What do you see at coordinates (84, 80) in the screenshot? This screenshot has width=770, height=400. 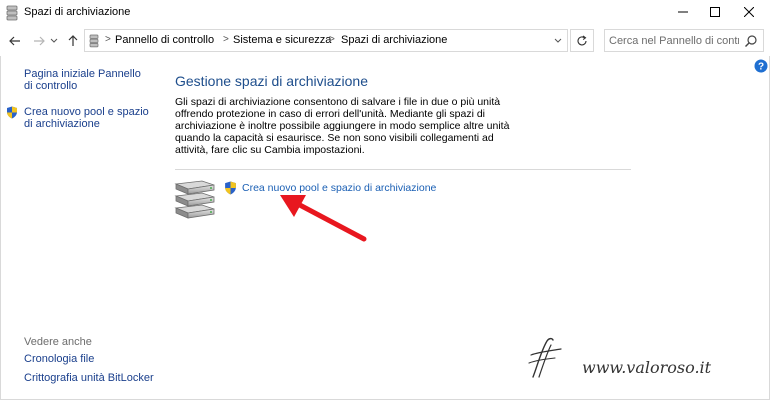 I see `control-panel-home-link: Pagina iniziale Pannello di controllo` at bounding box center [84, 80].